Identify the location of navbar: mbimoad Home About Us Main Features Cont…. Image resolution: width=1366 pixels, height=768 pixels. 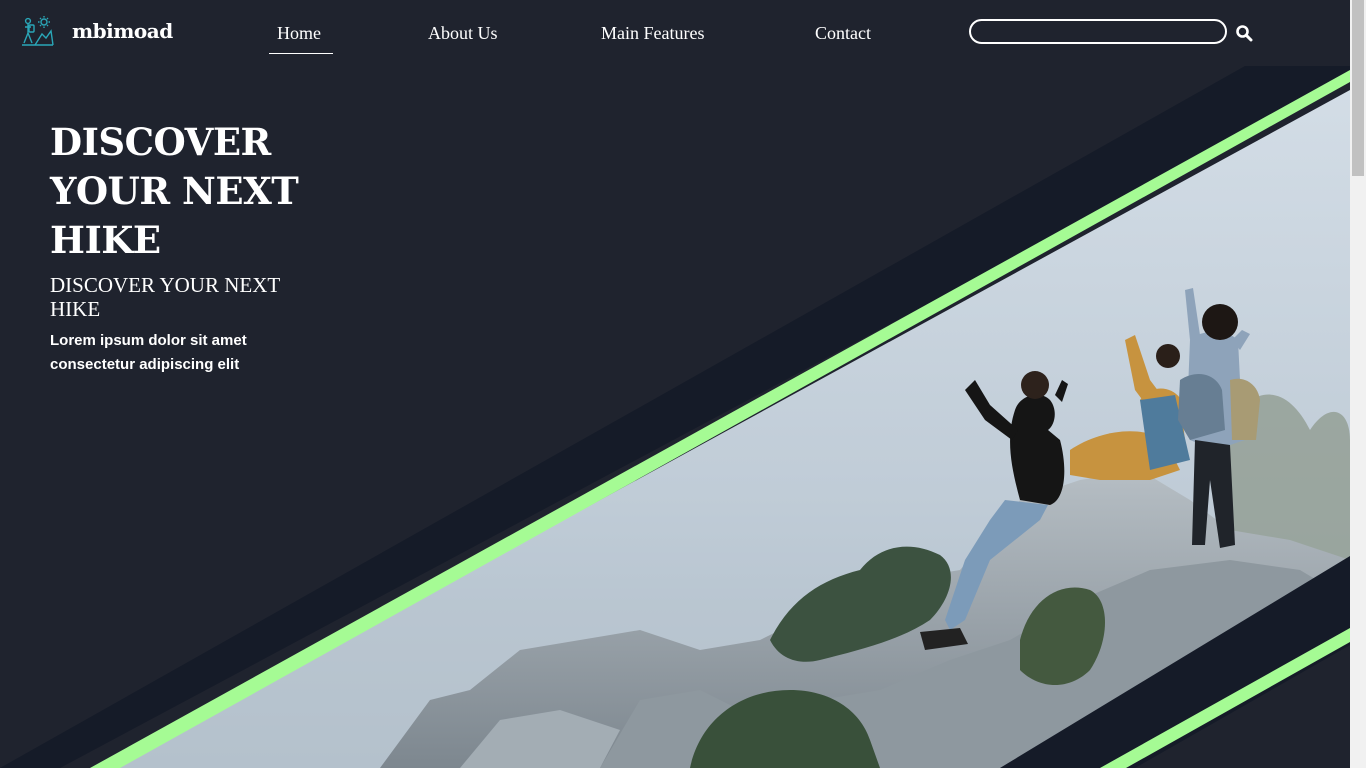
(675, 33).